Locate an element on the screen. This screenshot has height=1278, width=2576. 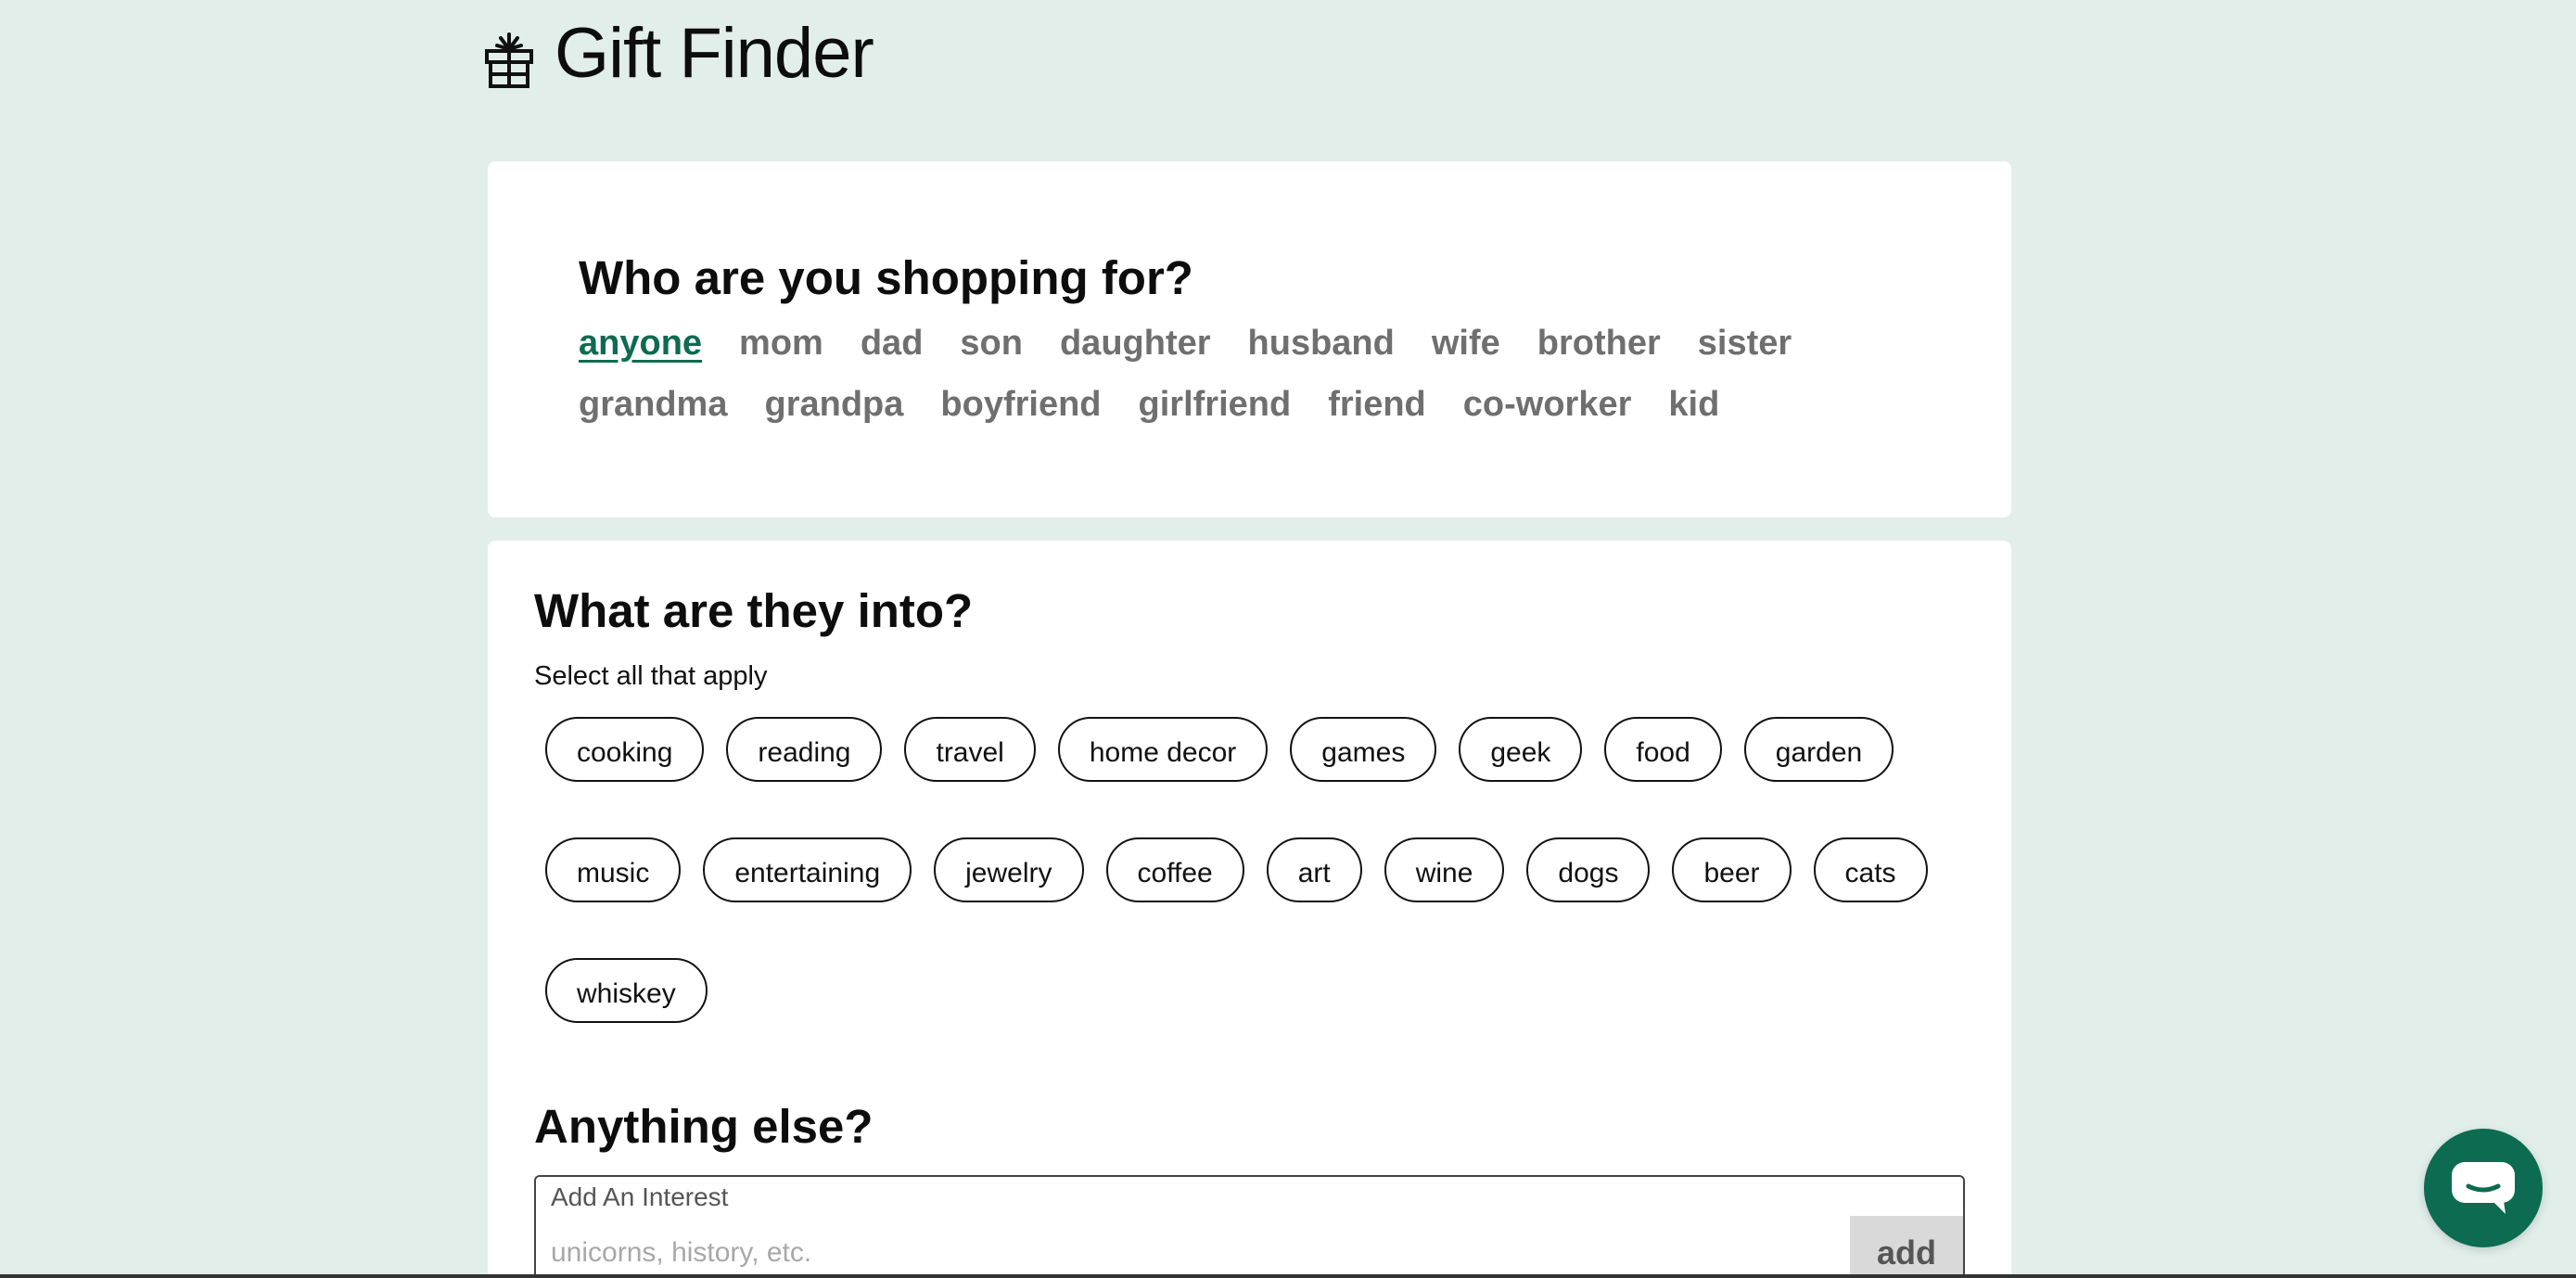
recipient-dad: dad is located at coordinates (893, 343).